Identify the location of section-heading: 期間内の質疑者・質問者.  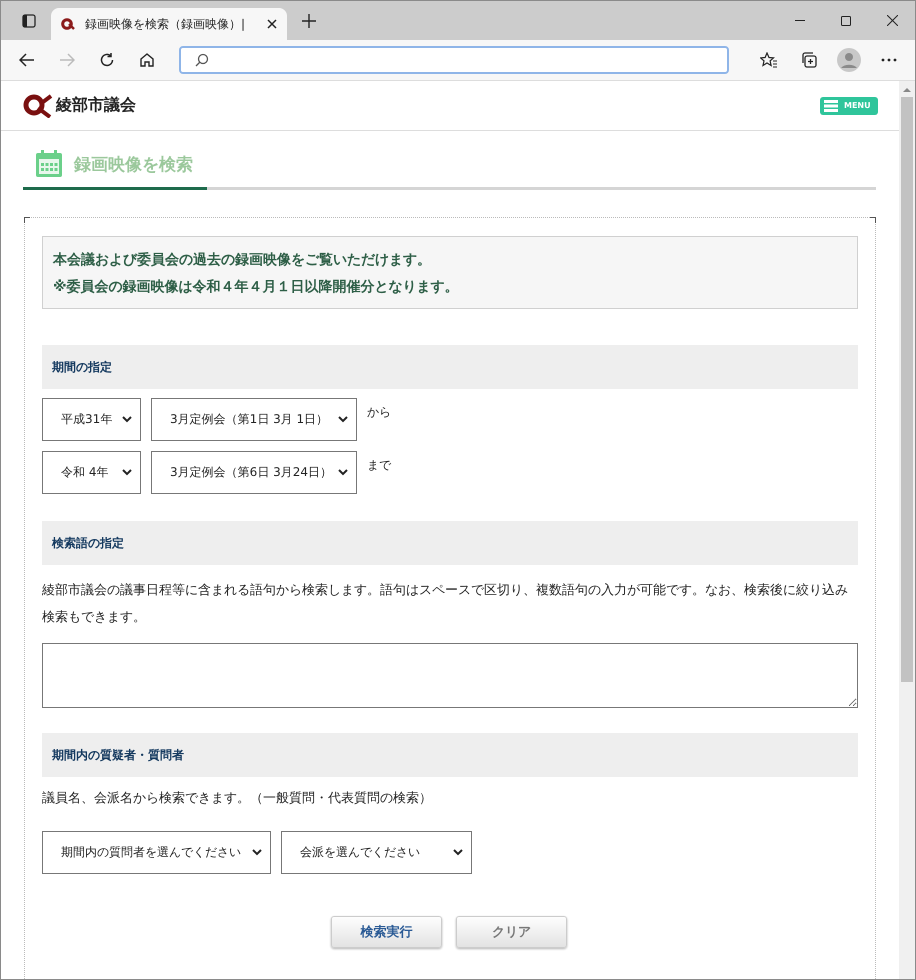
(450, 755).